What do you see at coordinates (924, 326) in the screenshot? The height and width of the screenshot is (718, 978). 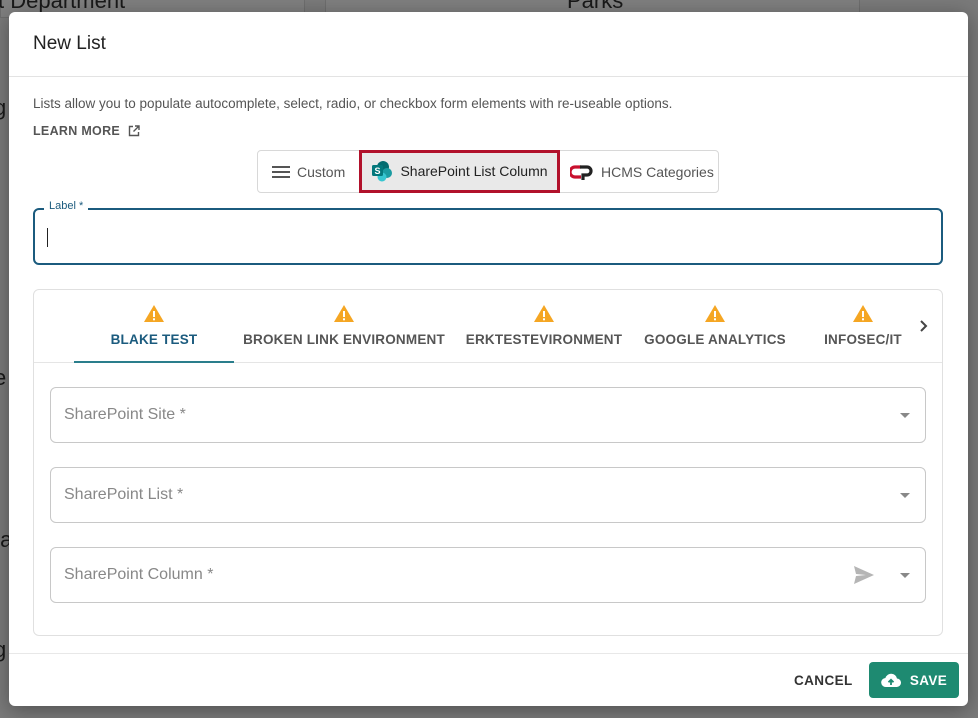 I see `chevron-right-icon` at bounding box center [924, 326].